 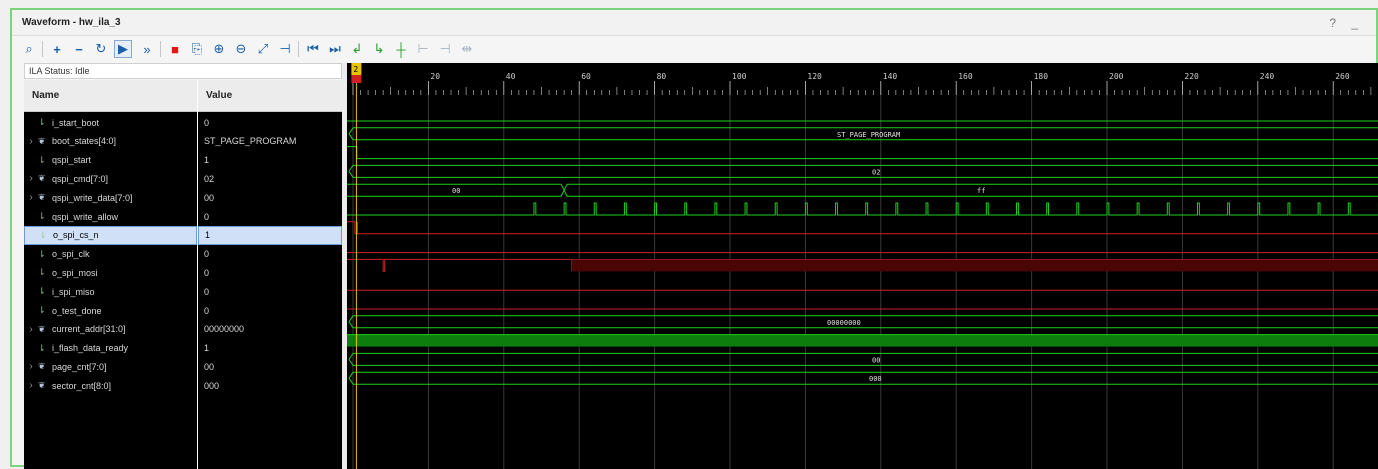 What do you see at coordinates (147, 49) in the screenshot?
I see `fast-forward-icon: »` at bounding box center [147, 49].